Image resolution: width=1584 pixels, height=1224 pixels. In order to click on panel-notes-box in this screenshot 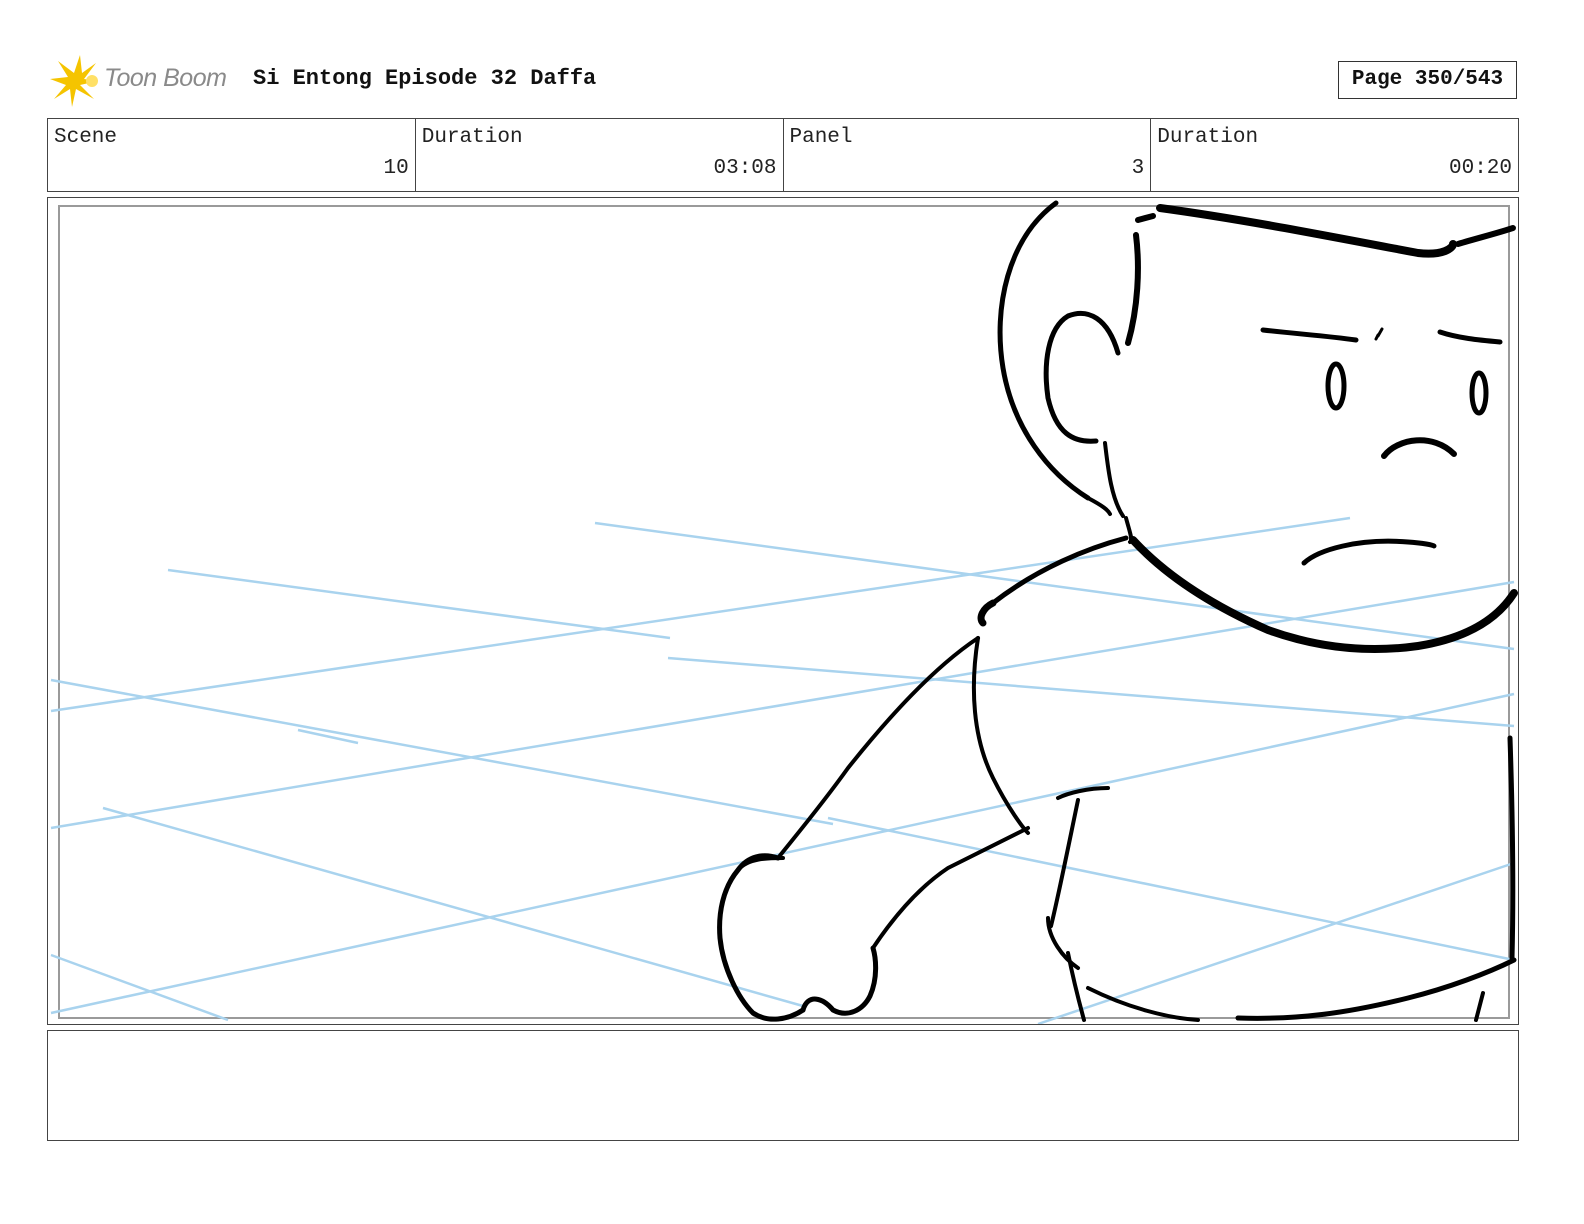, I will do `click(783, 1085)`.